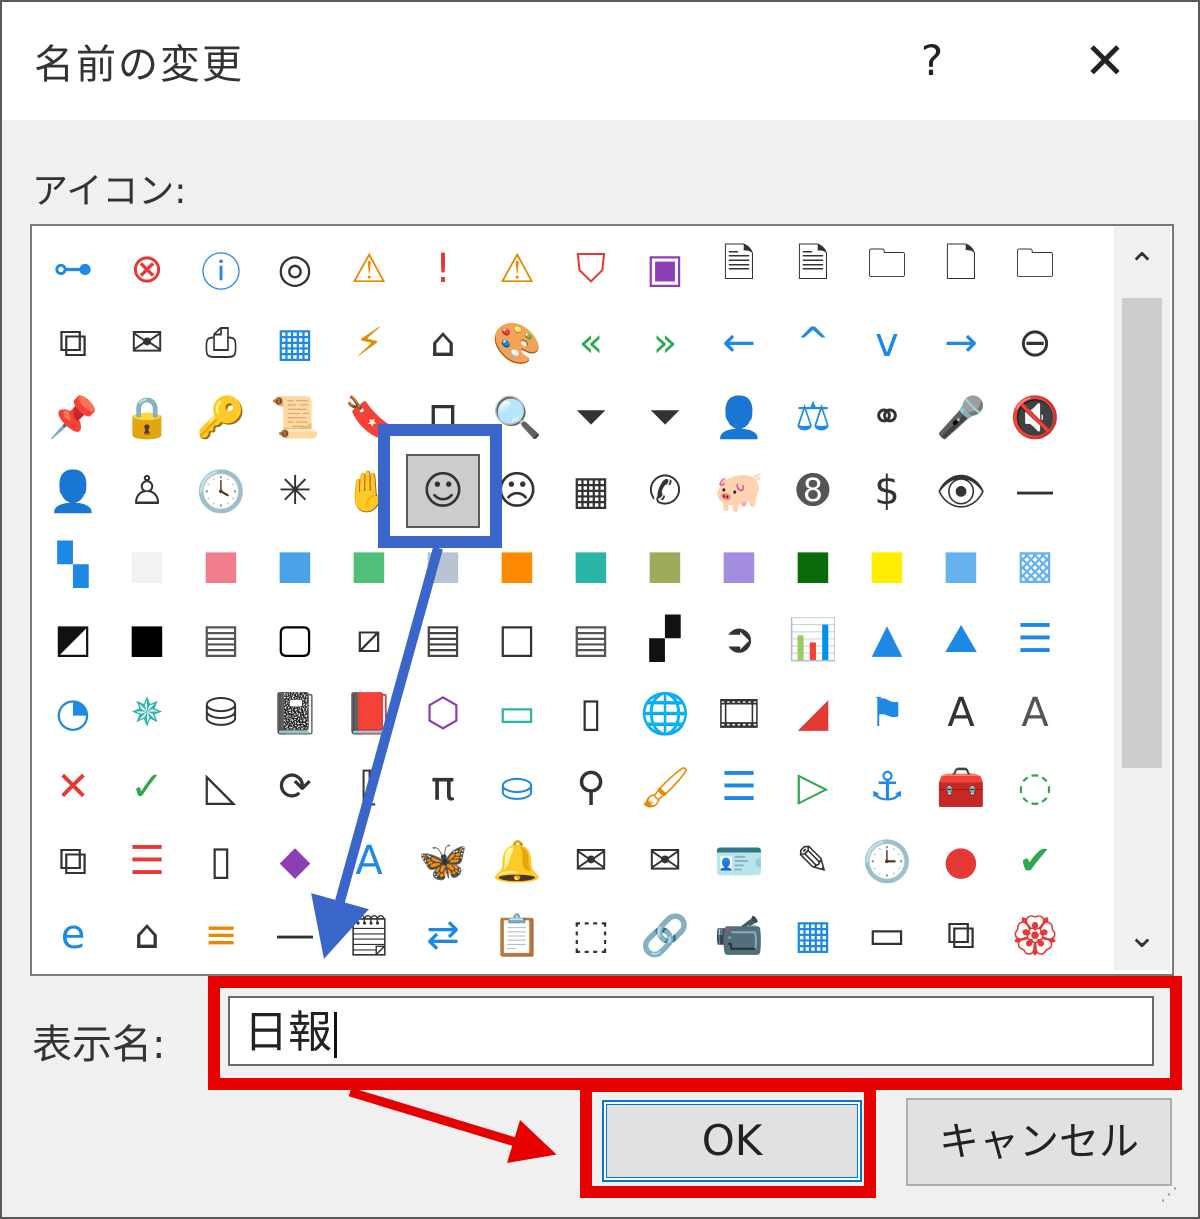 Image resolution: width=1200 pixels, height=1219 pixels. Describe the element at coordinates (665, 343) in the screenshot. I see `double-right-arrow-icon: »` at that location.